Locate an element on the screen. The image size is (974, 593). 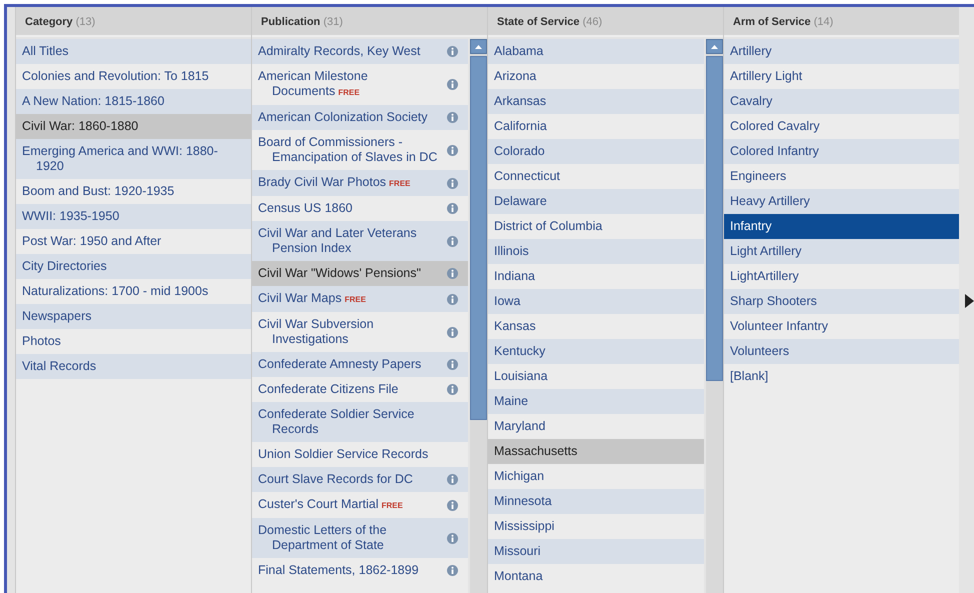
list-item: Colorado is located at coordinates (596, 151).